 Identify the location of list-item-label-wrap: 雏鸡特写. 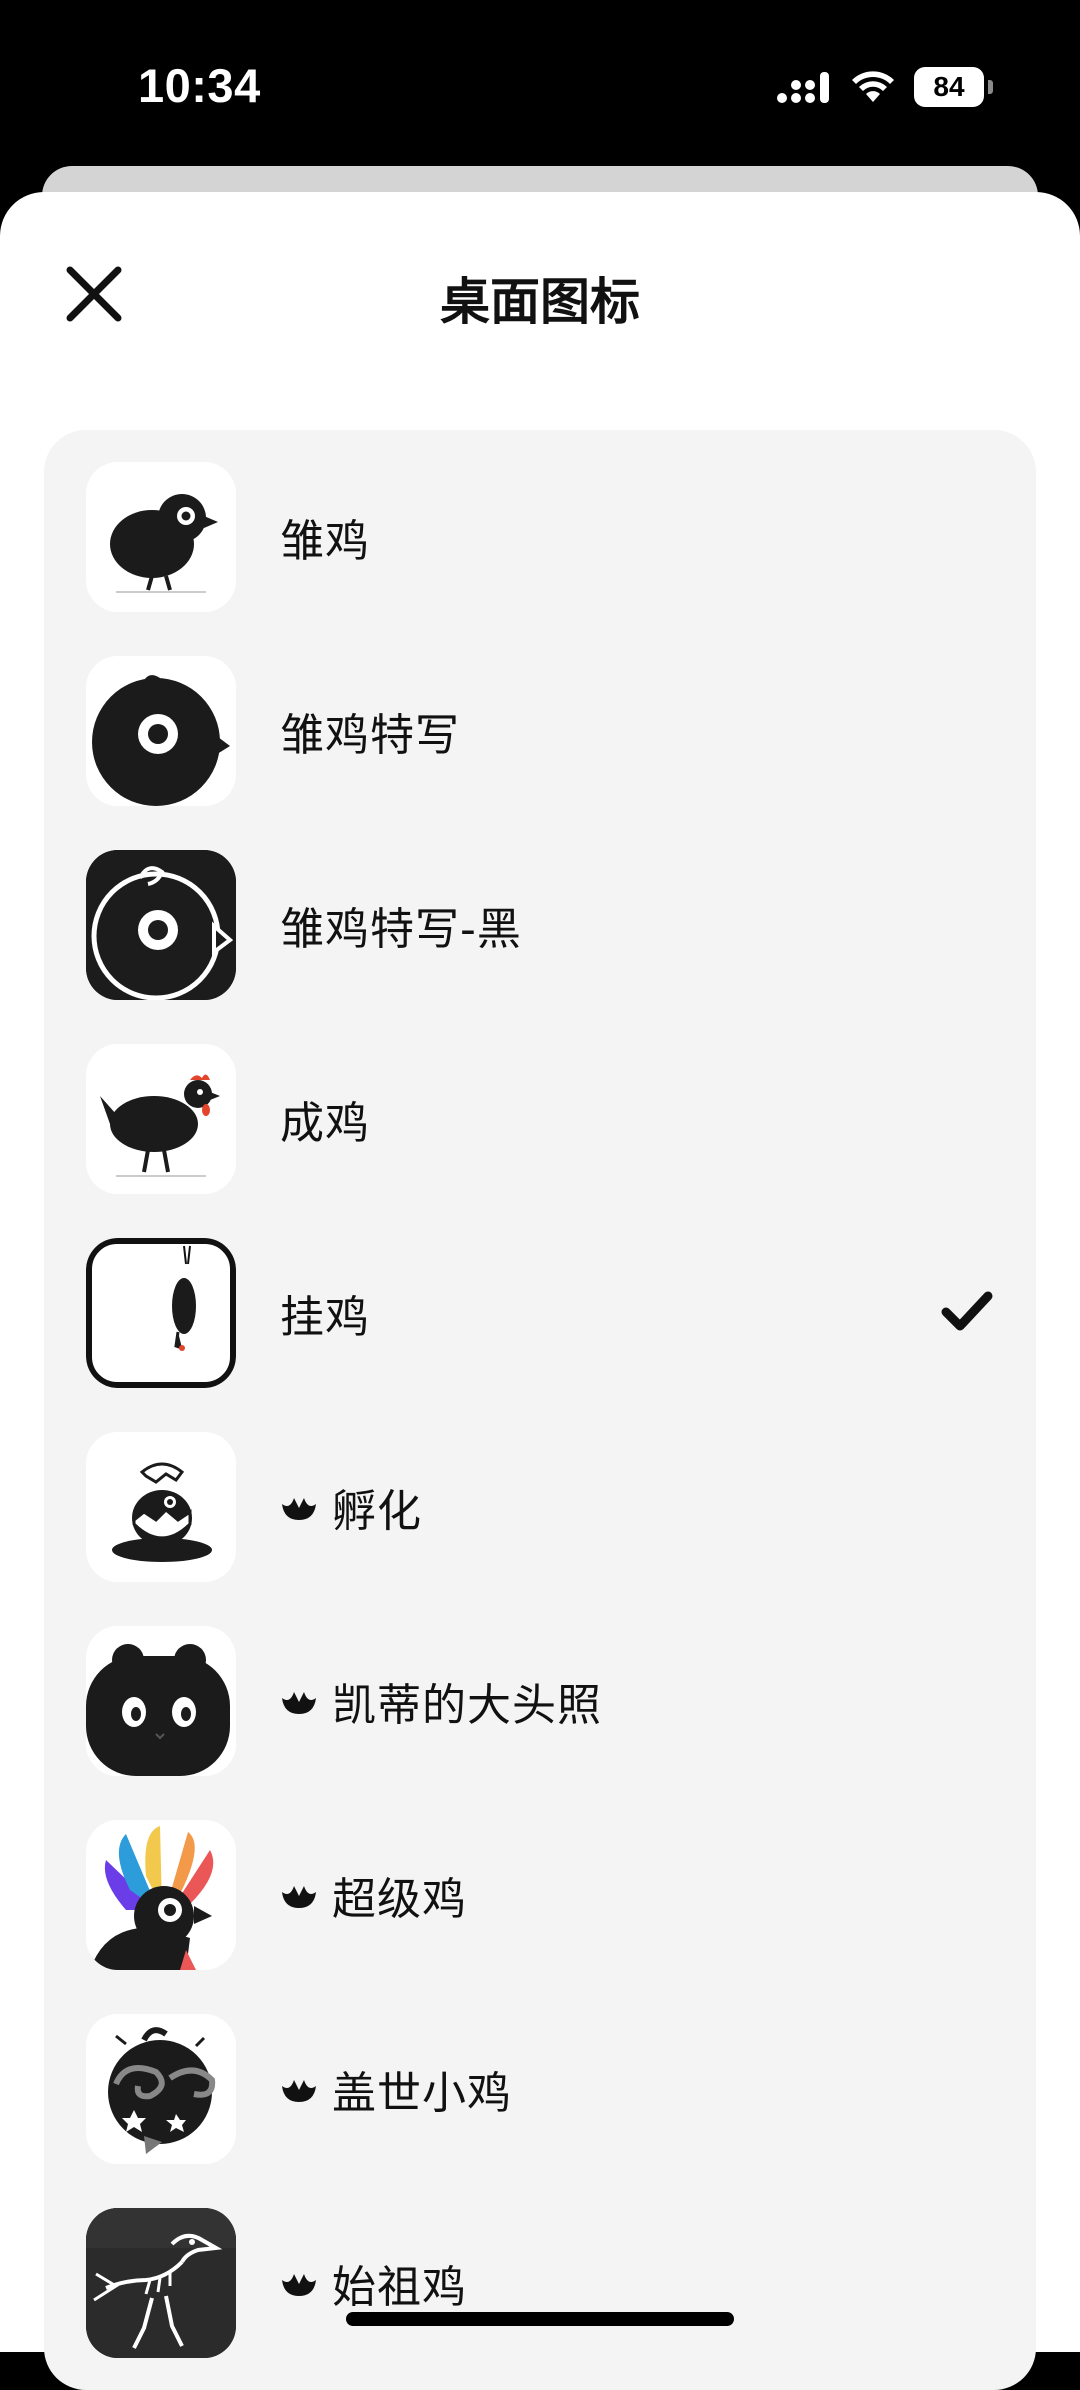
(370, 731).